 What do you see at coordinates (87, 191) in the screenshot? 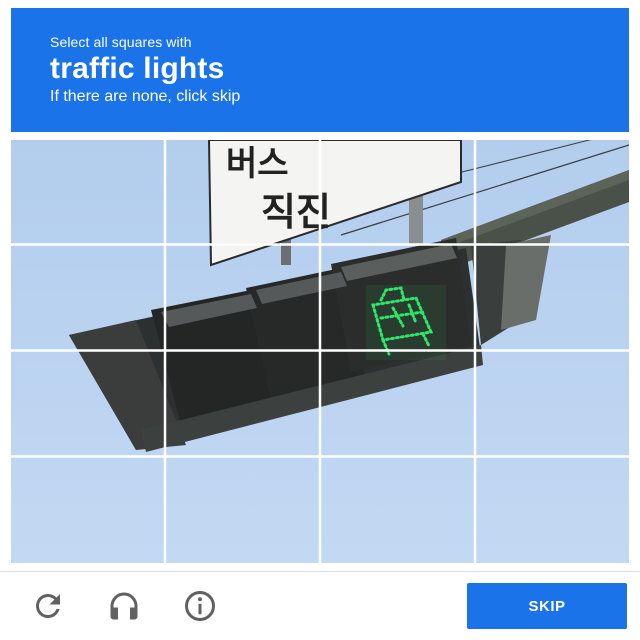
I see `tile-r1-c1` at bounding box center [87, 191].